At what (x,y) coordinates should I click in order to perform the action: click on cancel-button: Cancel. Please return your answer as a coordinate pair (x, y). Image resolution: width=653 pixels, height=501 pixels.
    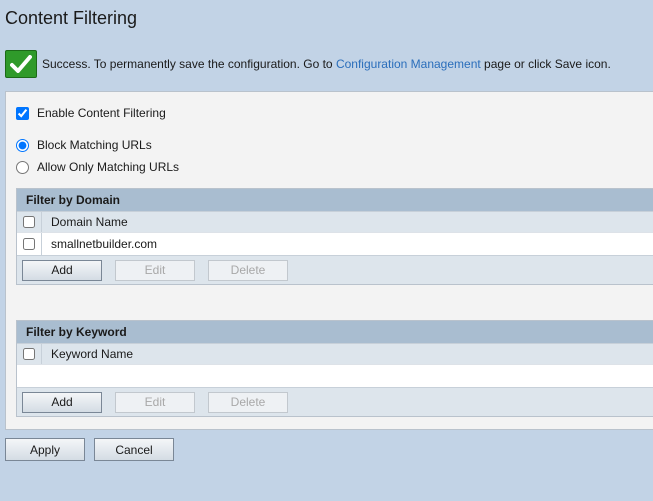
    Looking at the image, I should click on (134, 449).